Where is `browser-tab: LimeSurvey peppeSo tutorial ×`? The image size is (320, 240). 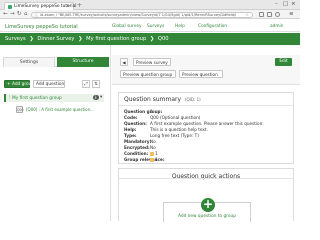 browser-tab: LimeSurvey peppeSo tutorial × is located at coordinates (40, 6).